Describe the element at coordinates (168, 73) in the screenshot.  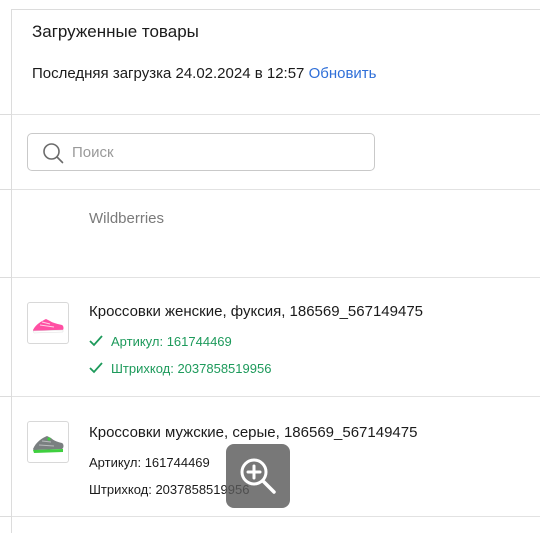
I see `last-upload-label: Последняя загрузка 24.02.2024 в 12:57` at that location.